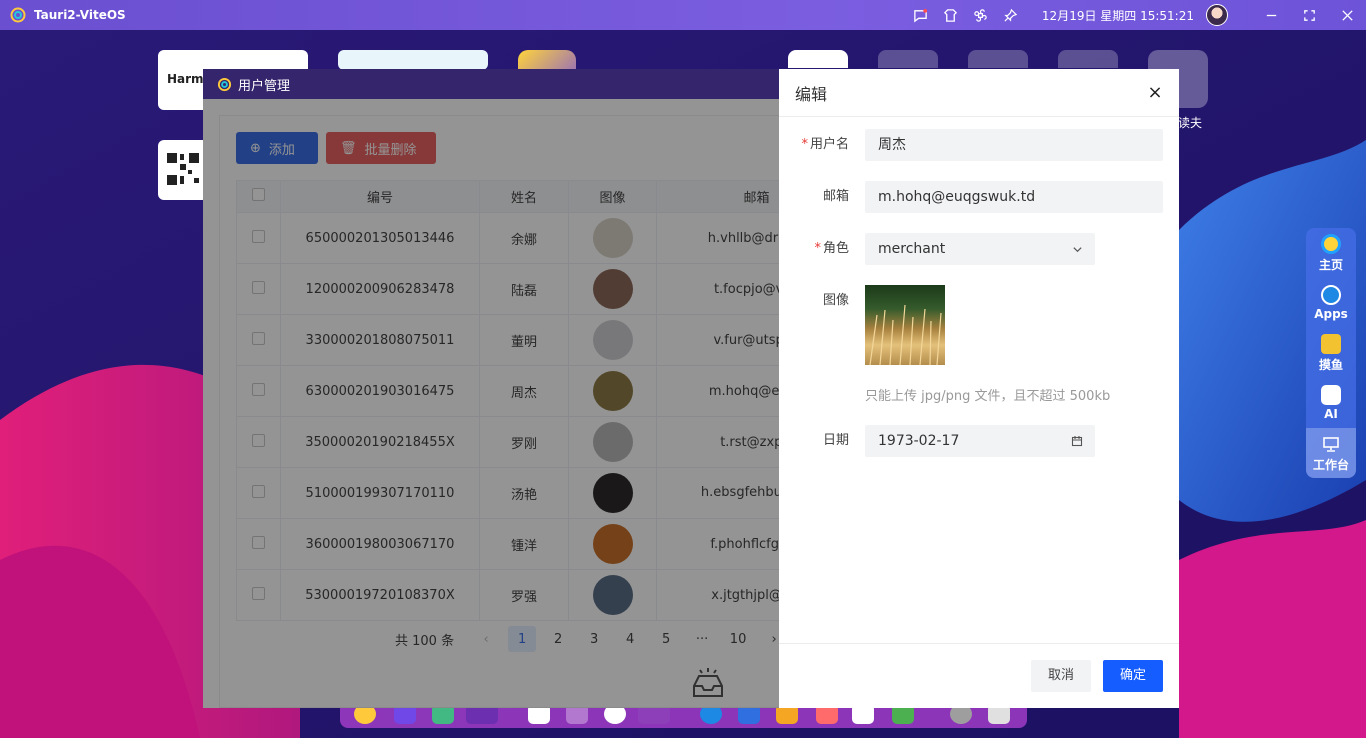 The image size is (1366, 738). I want to click on cancel-button: 取消, so click(1061, 676).